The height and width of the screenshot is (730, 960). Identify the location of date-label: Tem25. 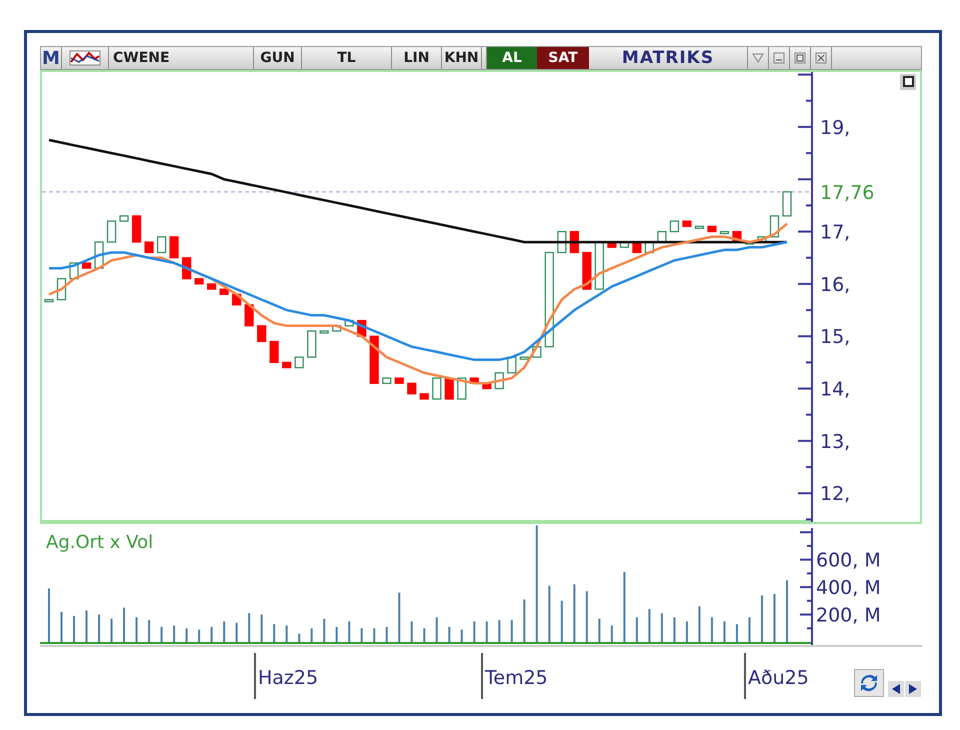
(516, 678).